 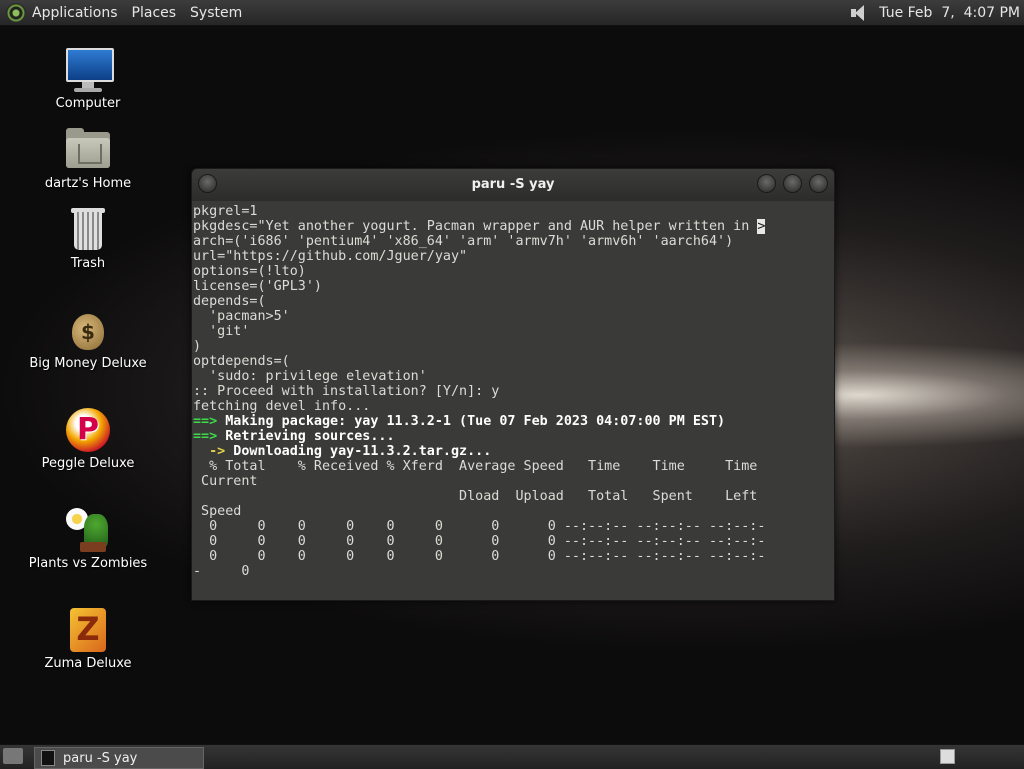 I want to click on home-folder-icon, so click(x=88, y=150).